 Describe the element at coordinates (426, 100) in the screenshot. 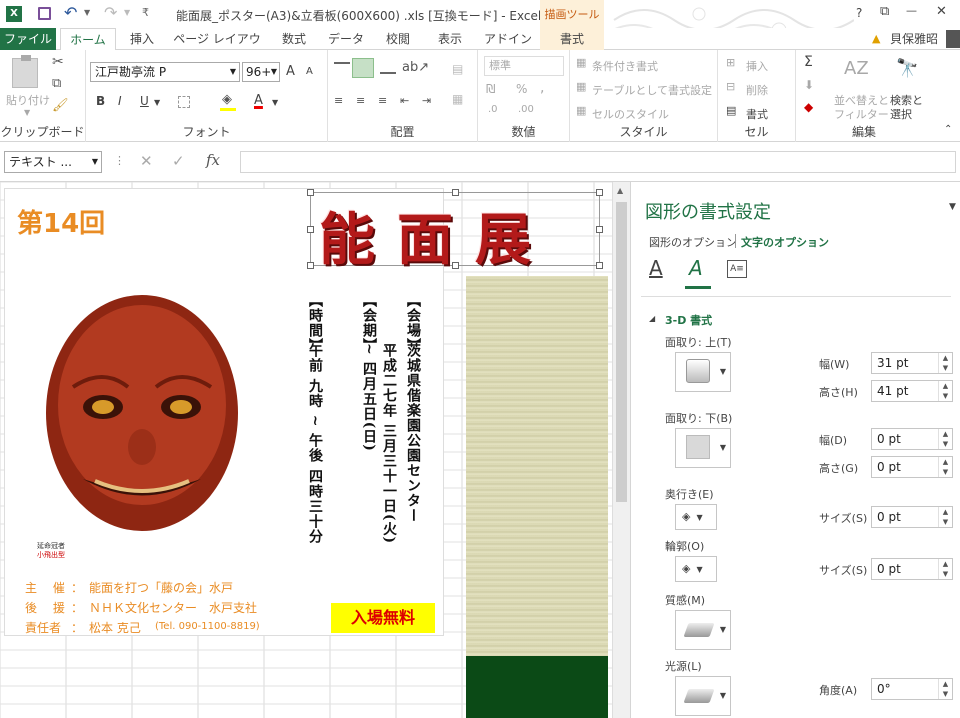

I see `increase-indent-icon: ⇥` at that location.